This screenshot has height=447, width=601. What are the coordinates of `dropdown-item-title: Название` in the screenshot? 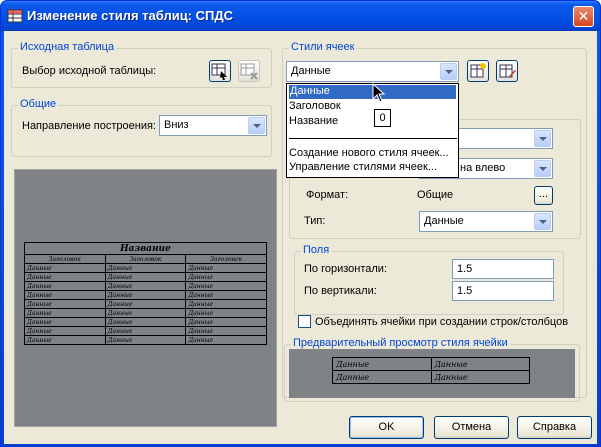 It's located at (313, 122).